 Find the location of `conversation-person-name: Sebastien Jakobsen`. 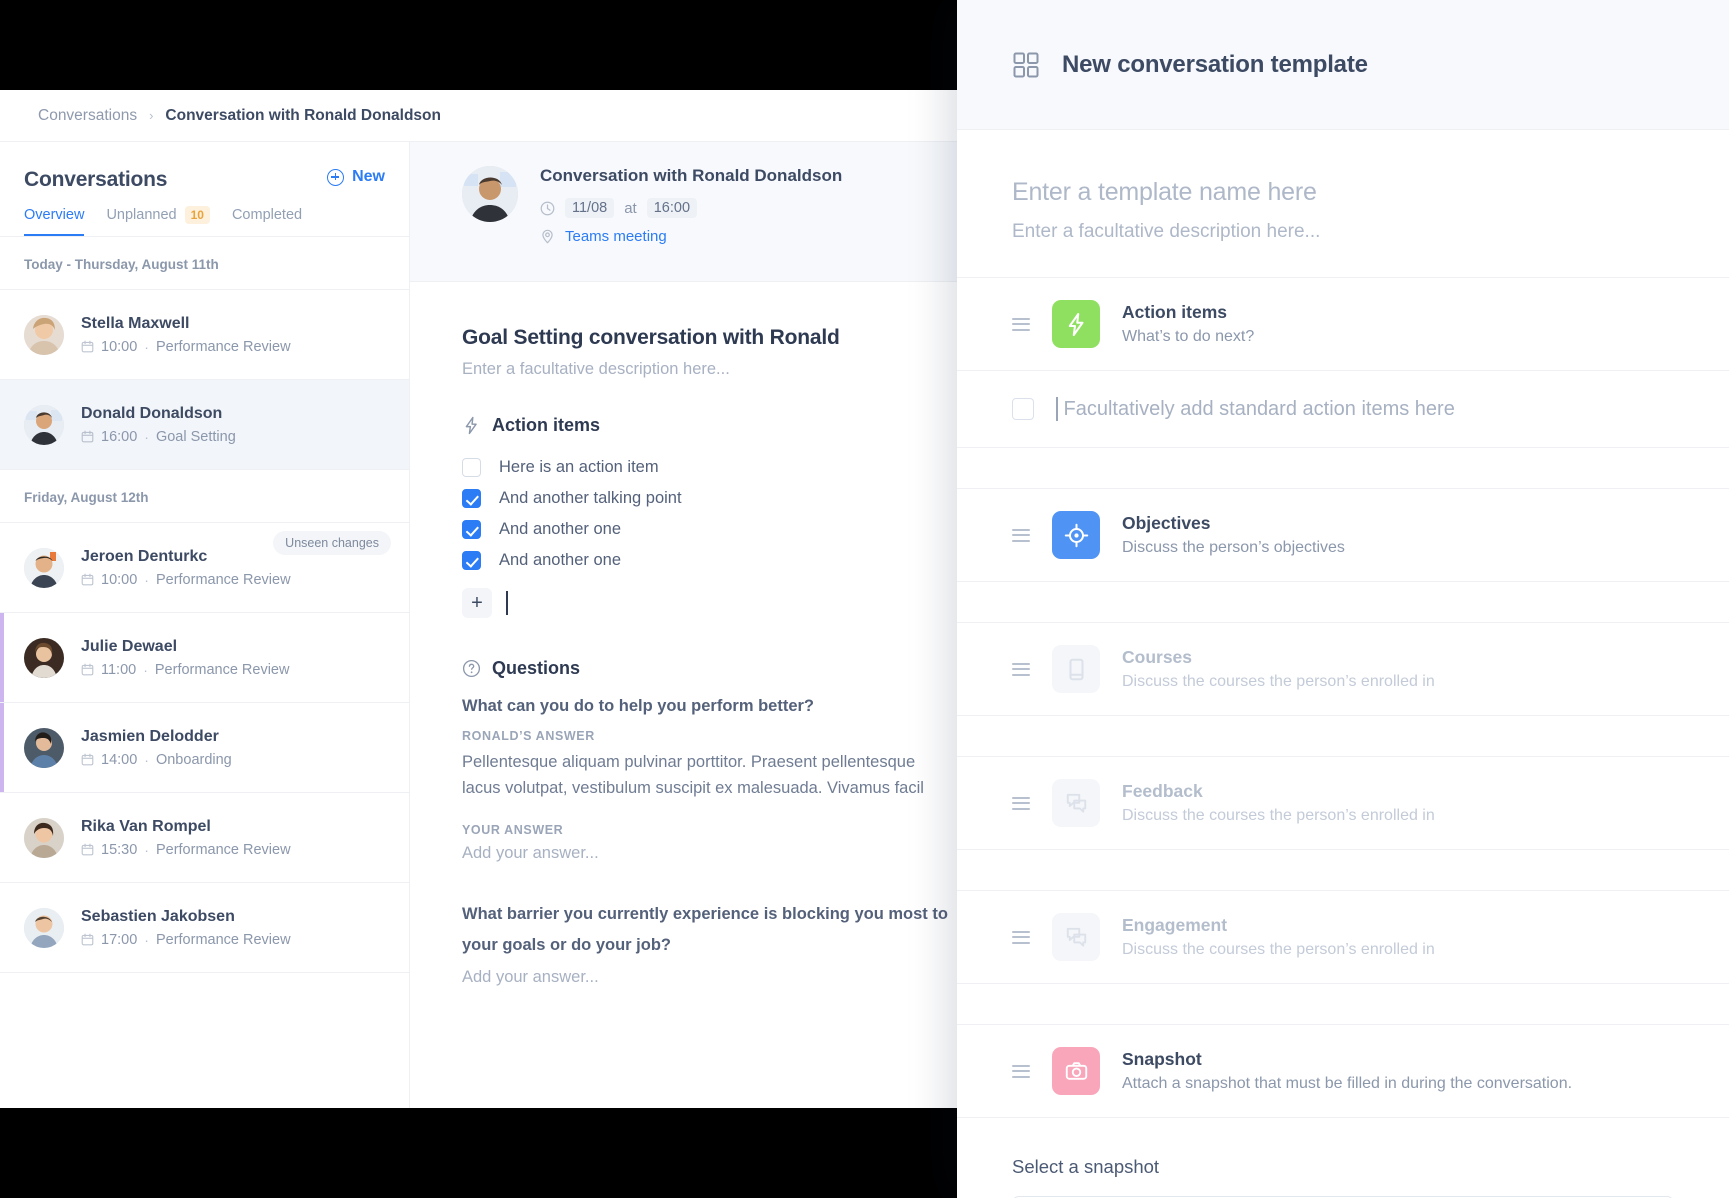

conversation-person-name: Sebastien Jakobsen is located at coordinates (158, 916).